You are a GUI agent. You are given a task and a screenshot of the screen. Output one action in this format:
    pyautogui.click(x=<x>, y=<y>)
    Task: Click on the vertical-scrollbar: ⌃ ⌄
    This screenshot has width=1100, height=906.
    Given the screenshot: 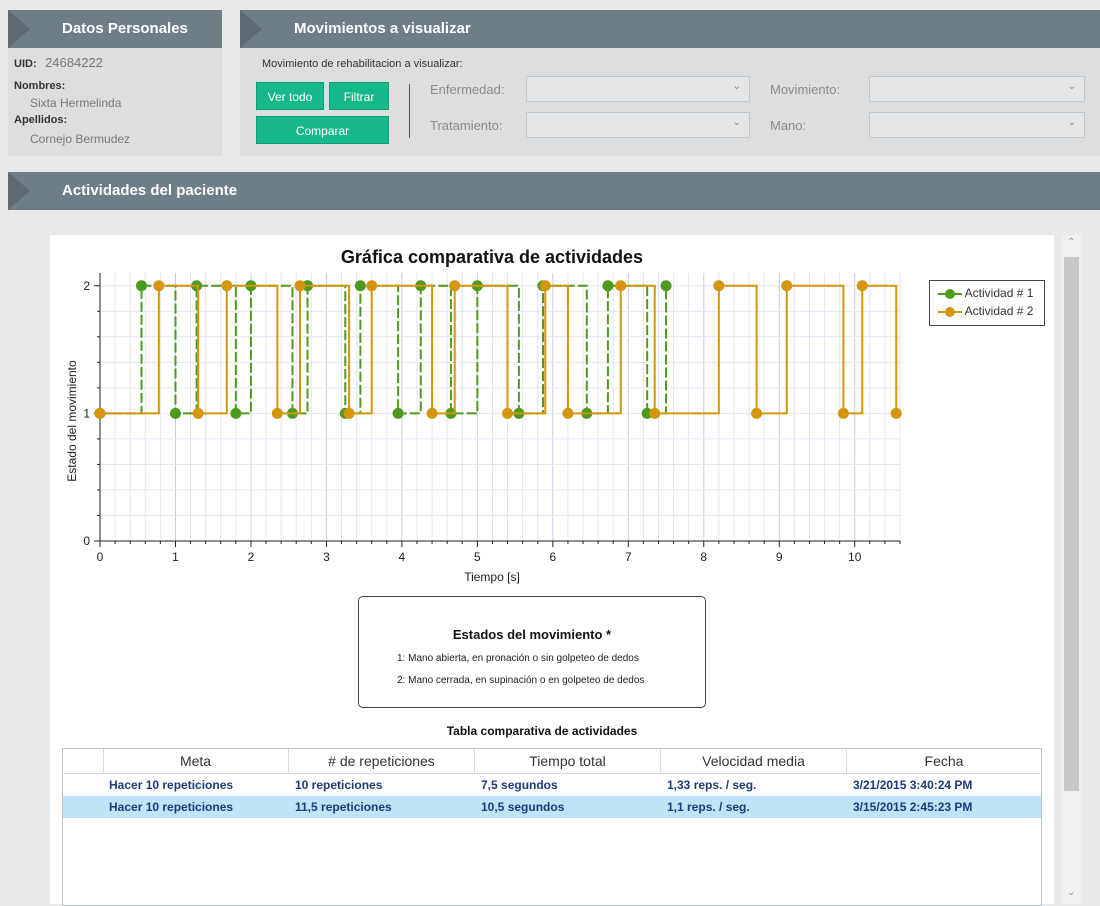 What is the action you would take?
    pyautogui.click(x=1071, y=569)
    